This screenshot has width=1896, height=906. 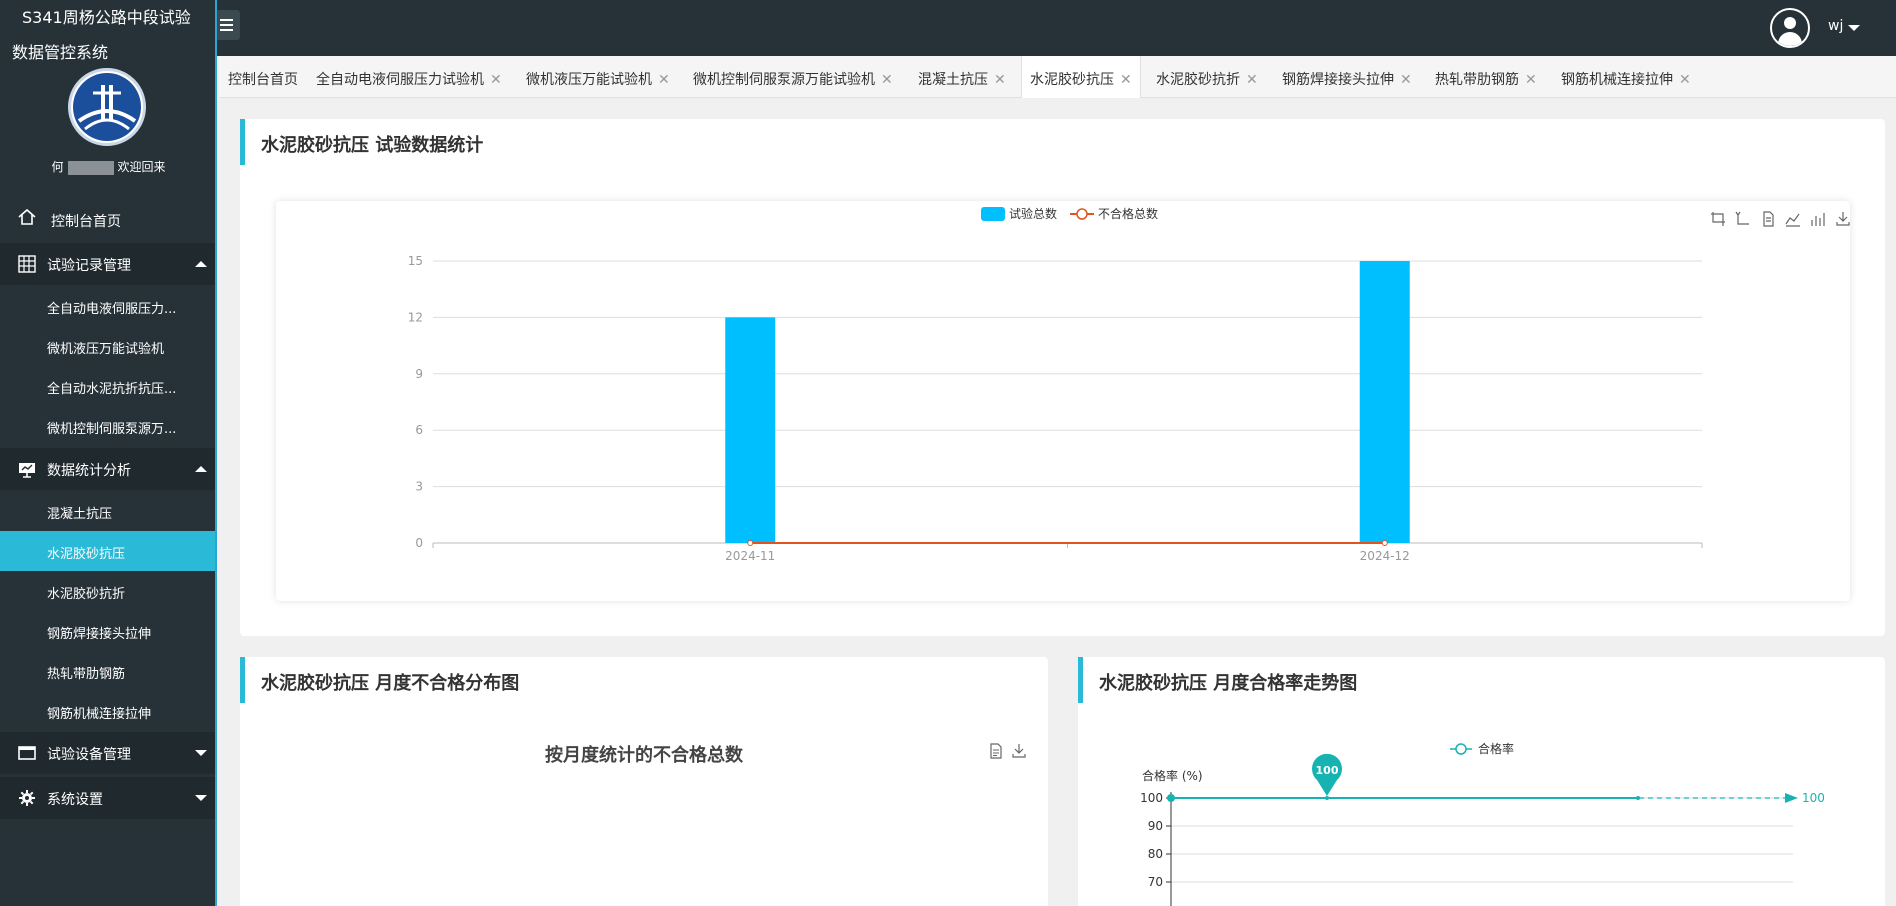 What do you see at coordinates (962, 77) in the screenshot?
I see `tab-concrete-comp: 混凝土抗压 ✕` at bounding box center [962, 77].